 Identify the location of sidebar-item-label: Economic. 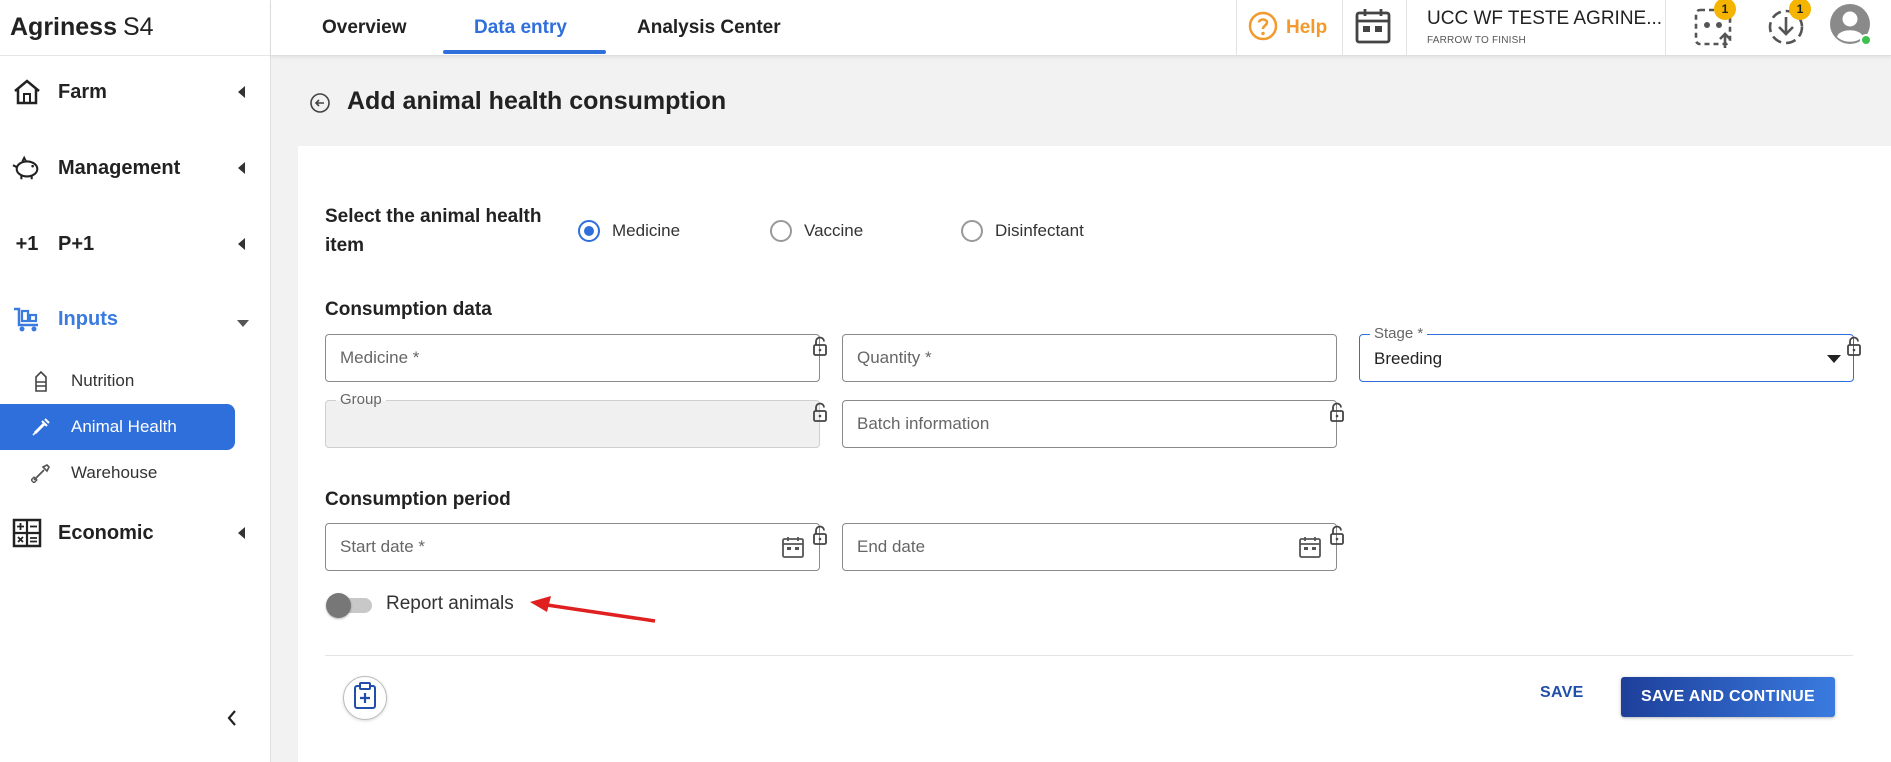
(106, 532).